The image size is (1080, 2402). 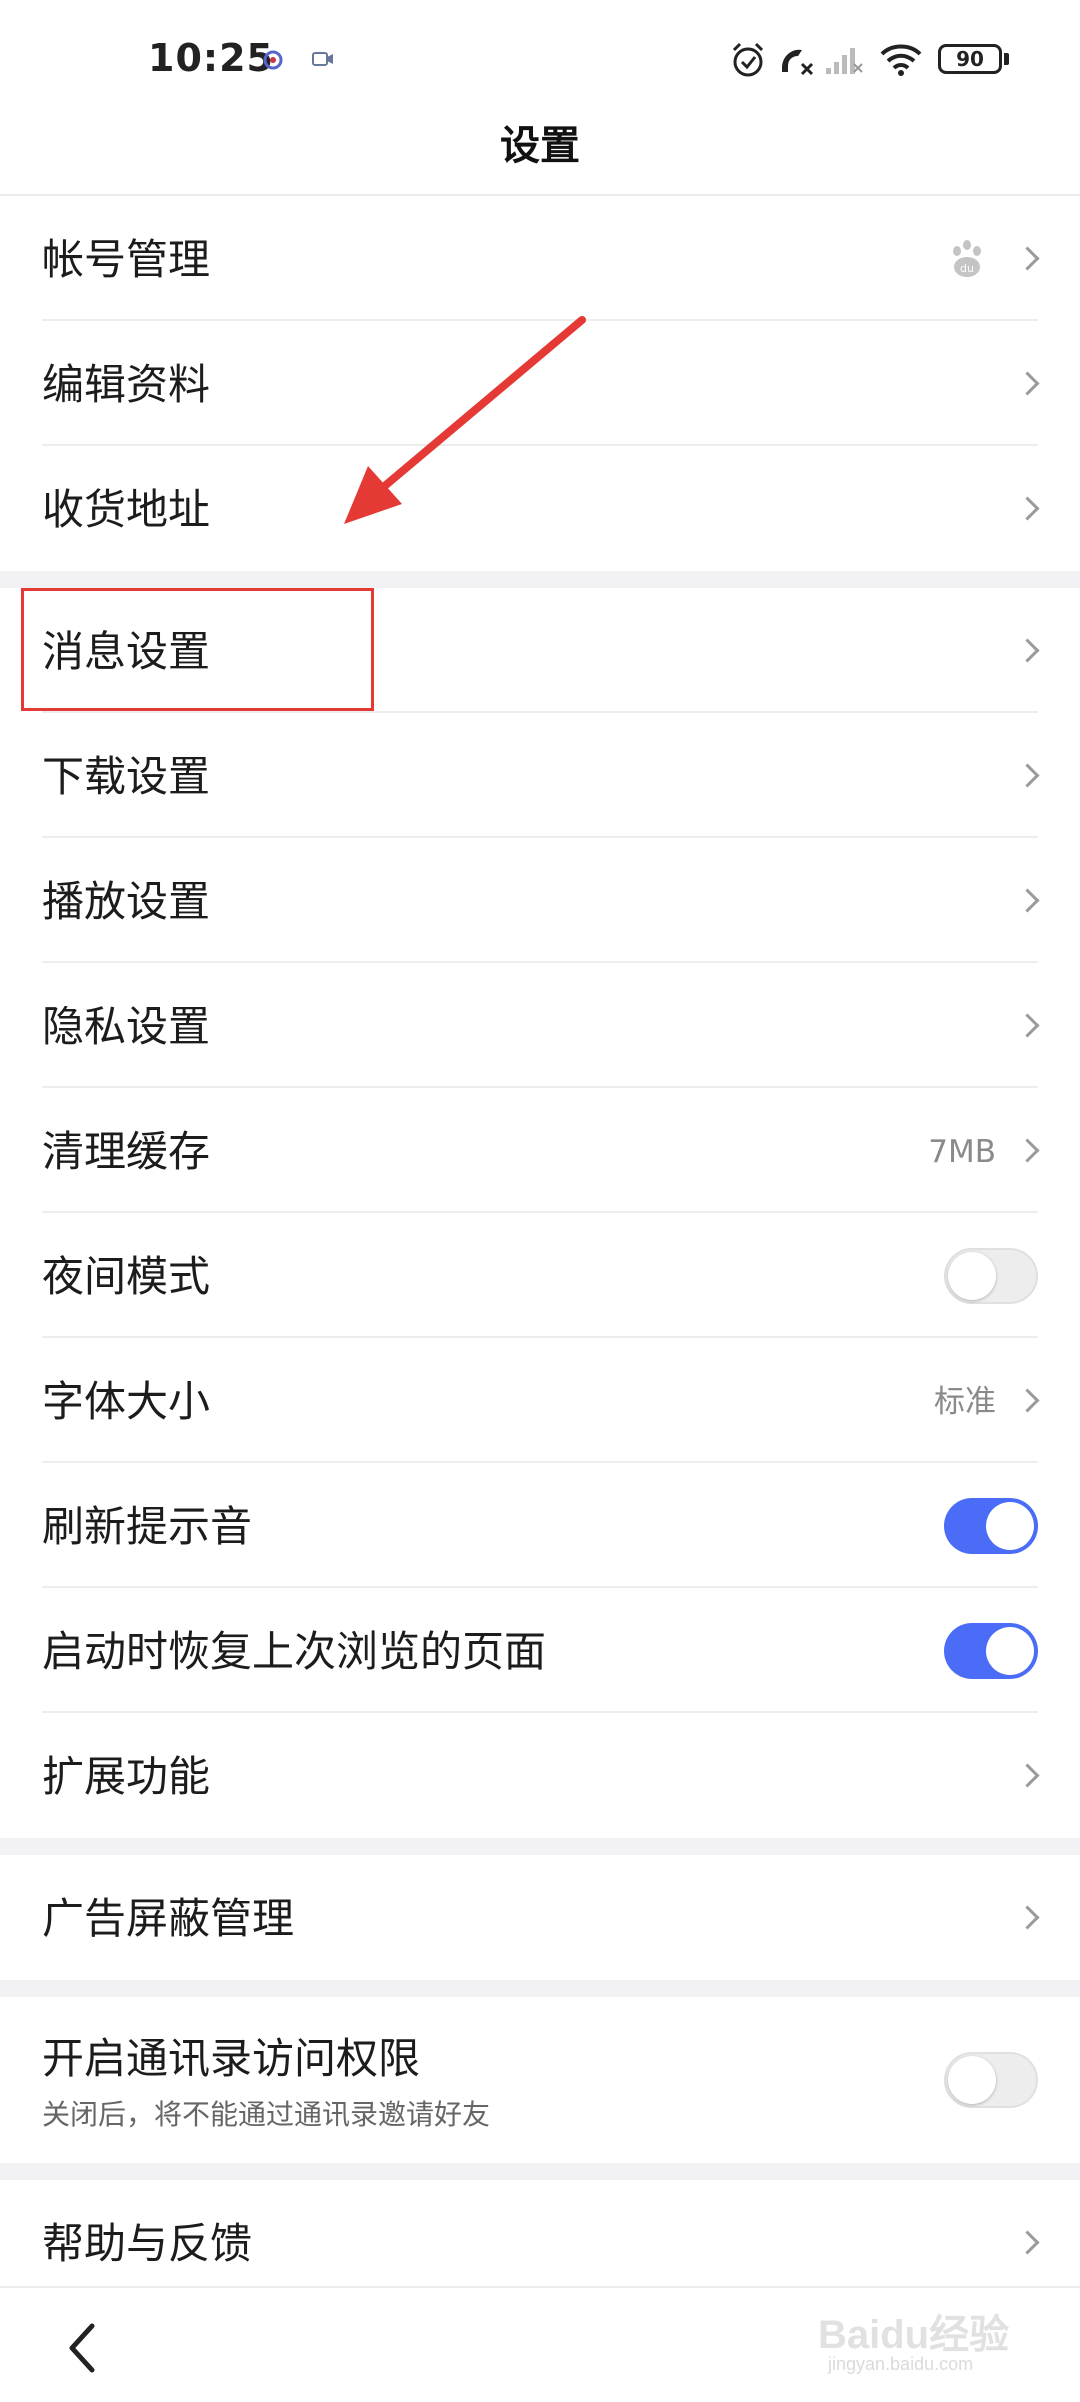 What do you see at coordinates (748, 59) in the screenshot?
I see `alarm-icon` at bounding box center [748, 59].